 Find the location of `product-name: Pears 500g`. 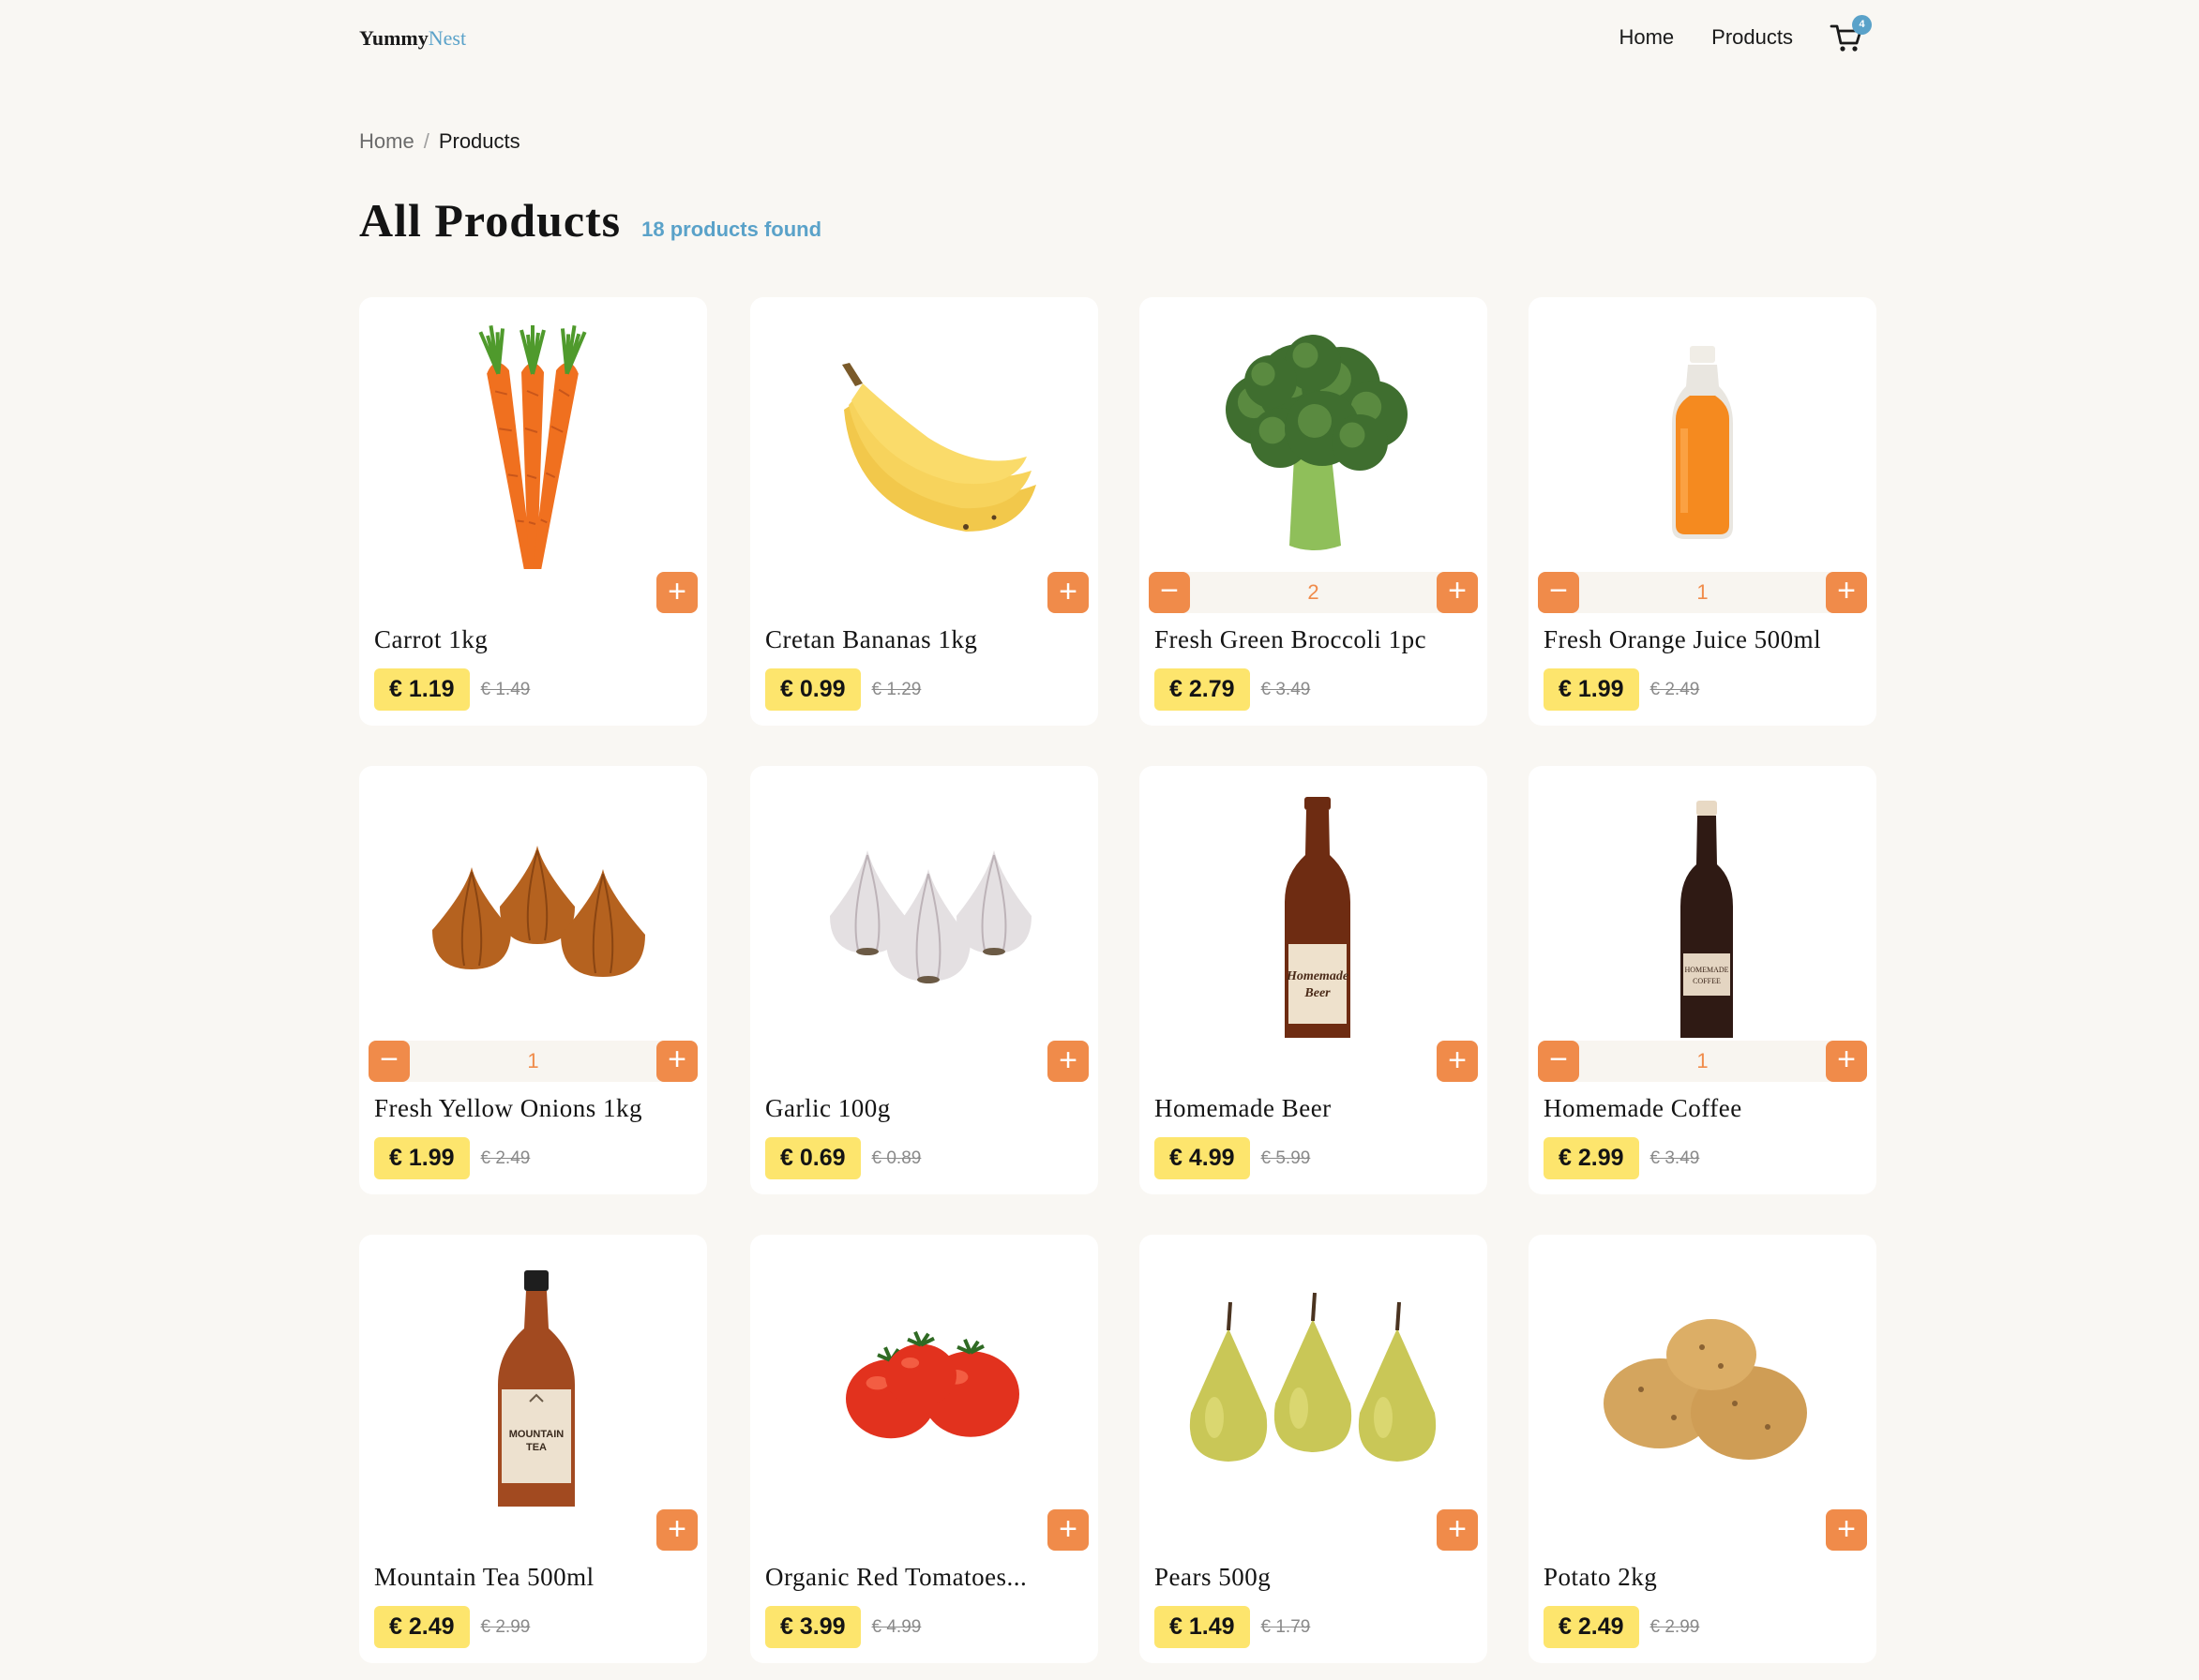

product-name: Pears 500g is located at coordinates (1212, 1577).